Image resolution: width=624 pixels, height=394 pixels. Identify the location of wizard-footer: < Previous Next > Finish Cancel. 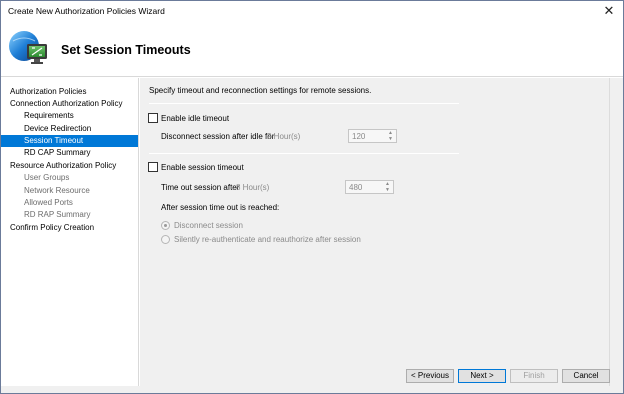
(306, 374).